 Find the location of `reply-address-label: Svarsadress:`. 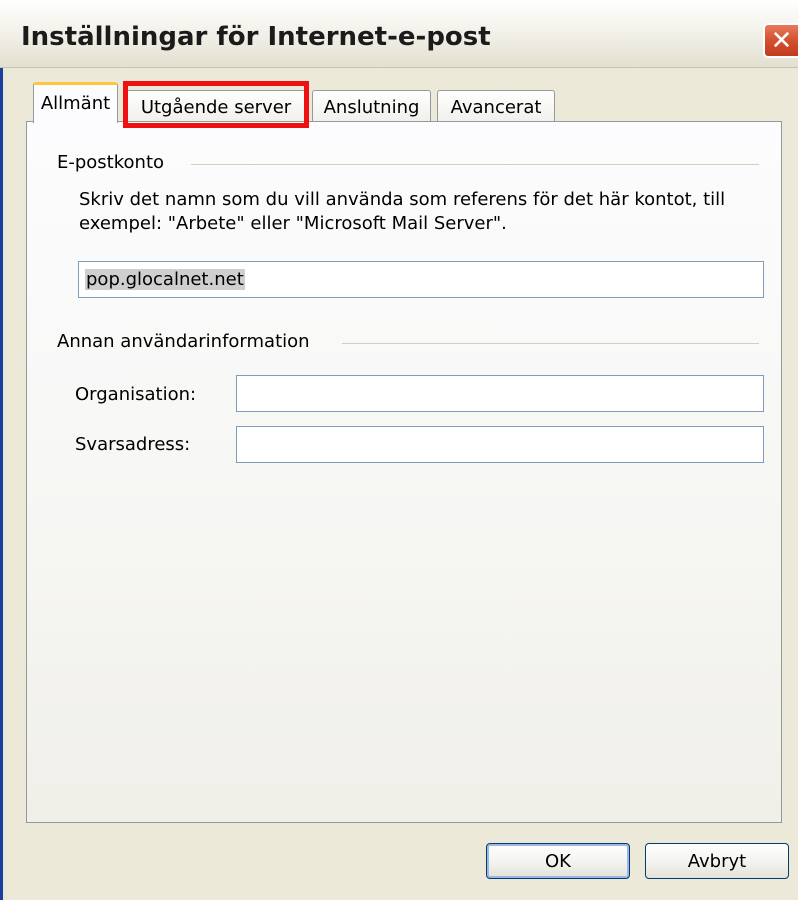

reply-address-label: Svarsadress: is located at coordinates (133, 444).